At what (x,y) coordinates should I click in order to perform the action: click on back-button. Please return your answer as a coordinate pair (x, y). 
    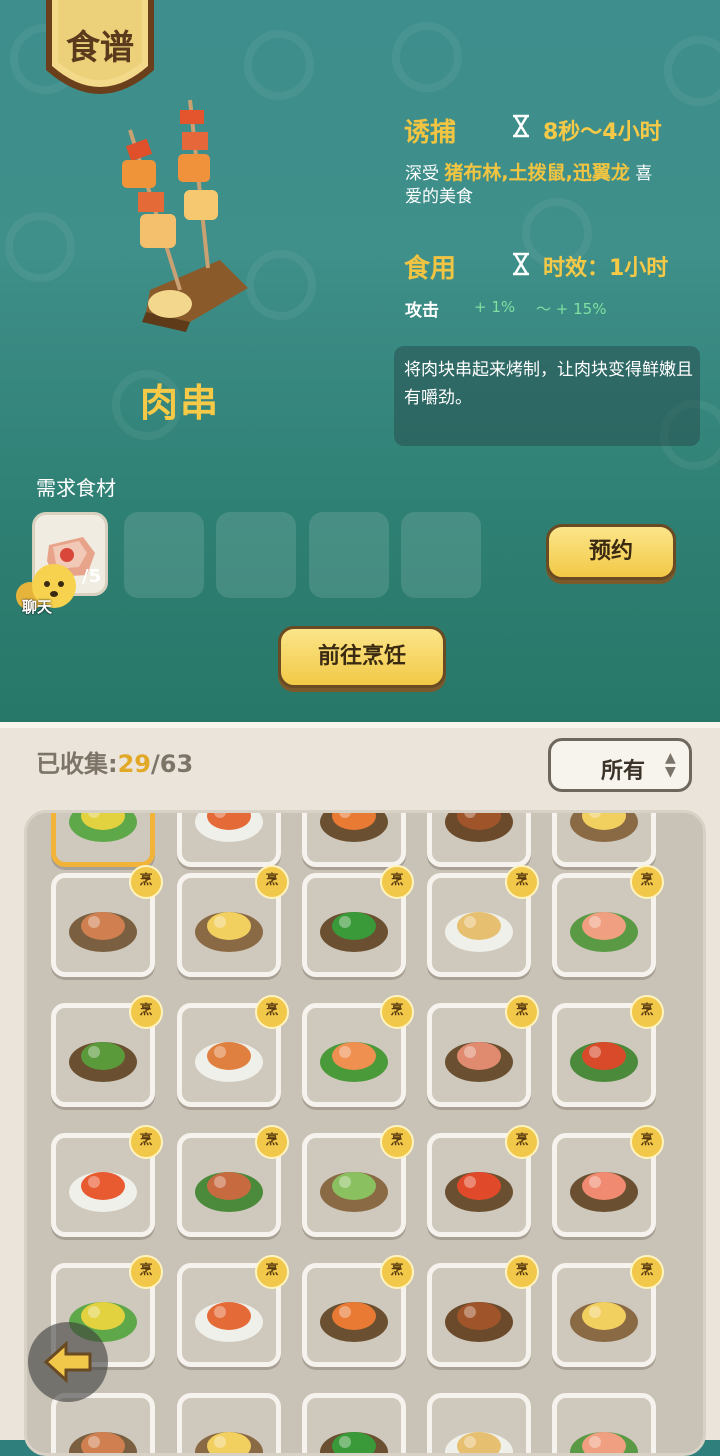
    Looking at the image, I should click on (68, 1362).